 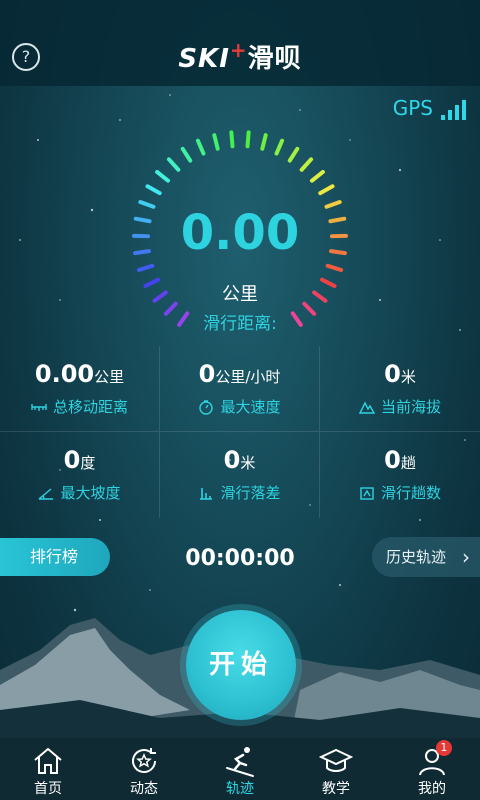 What do you see at coordinates (466, 557) in the screenshot?
I see `chevron-right-icon: ›` at bounding box center [466, 557].